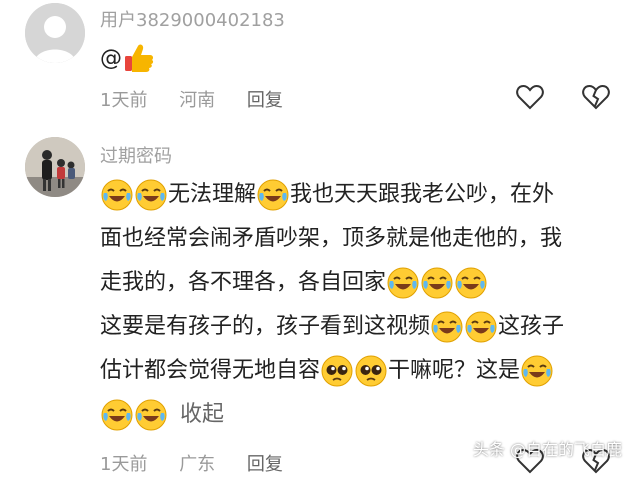  Describe the element at coordinates (111, 58) in the screenshot. I see `mention-symbol: @` at that location.